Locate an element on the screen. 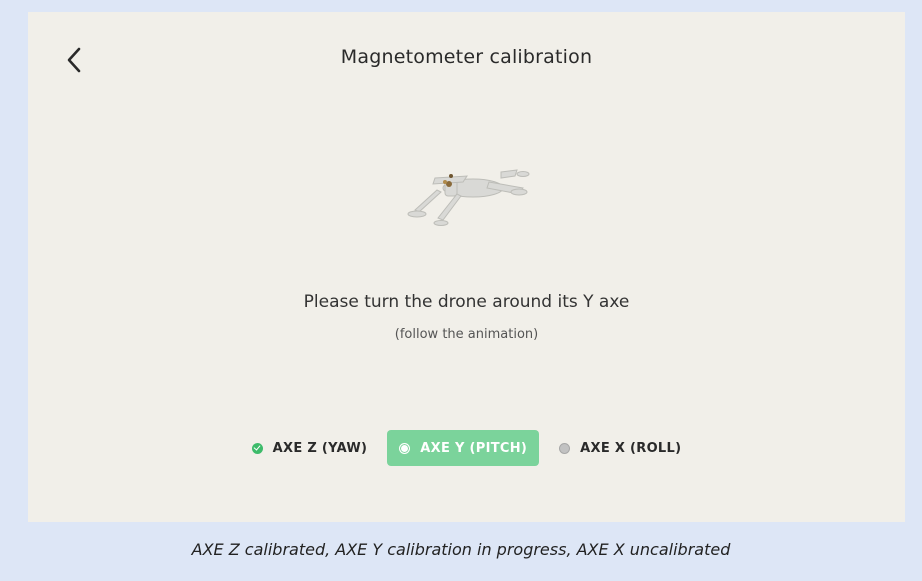 This screenshot has width=922, height=581. axis-label: AXE Y (PITCH) is located at coordinates (474, 448).